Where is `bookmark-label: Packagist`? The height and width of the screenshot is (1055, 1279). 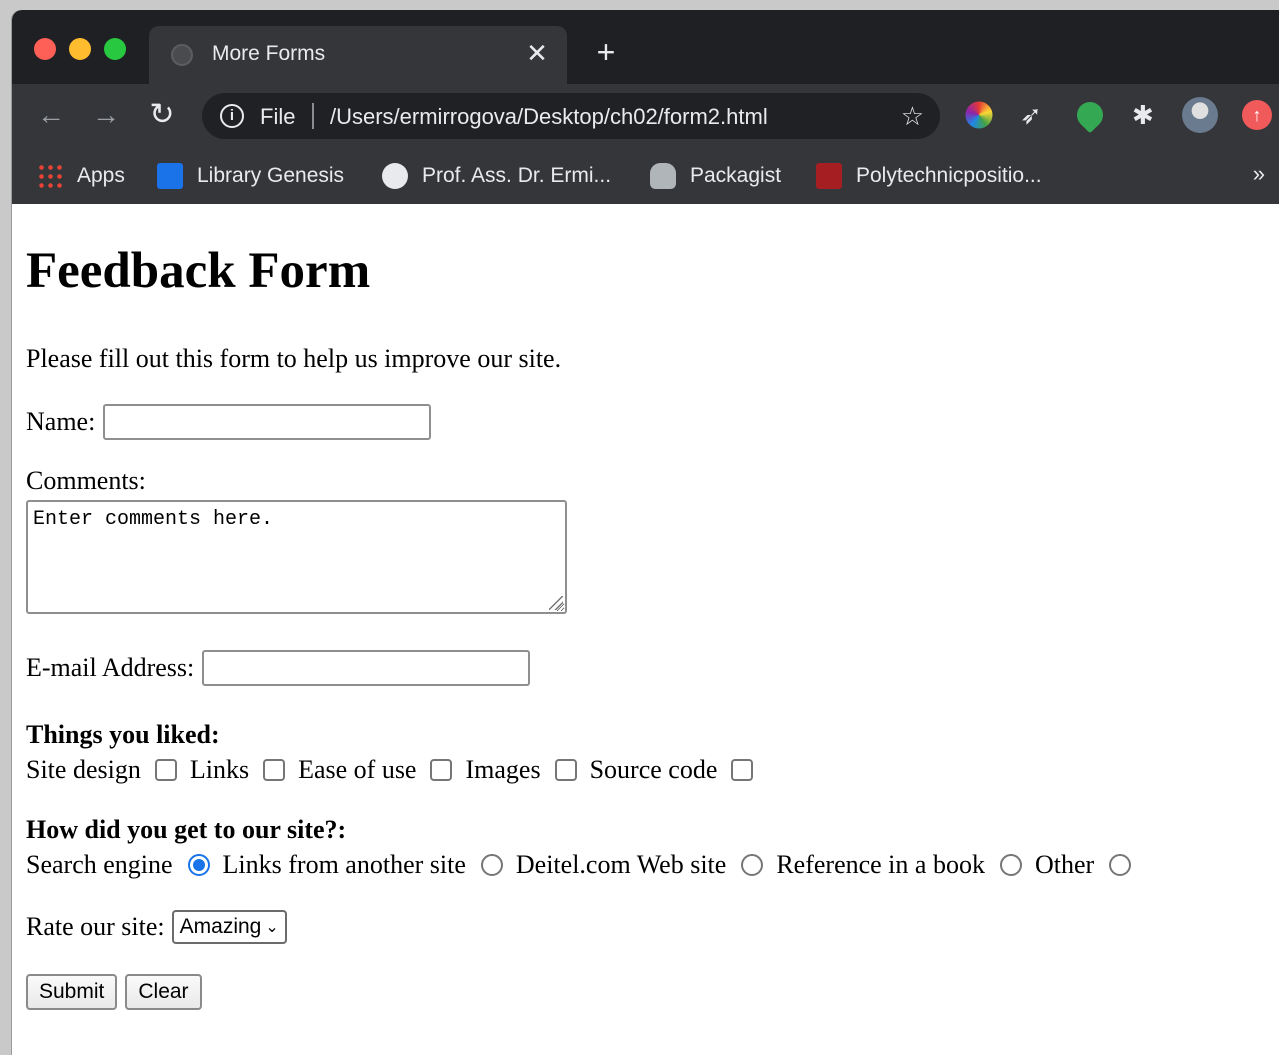 bookmark-label: Packagist is located at coordinates (736, 175).